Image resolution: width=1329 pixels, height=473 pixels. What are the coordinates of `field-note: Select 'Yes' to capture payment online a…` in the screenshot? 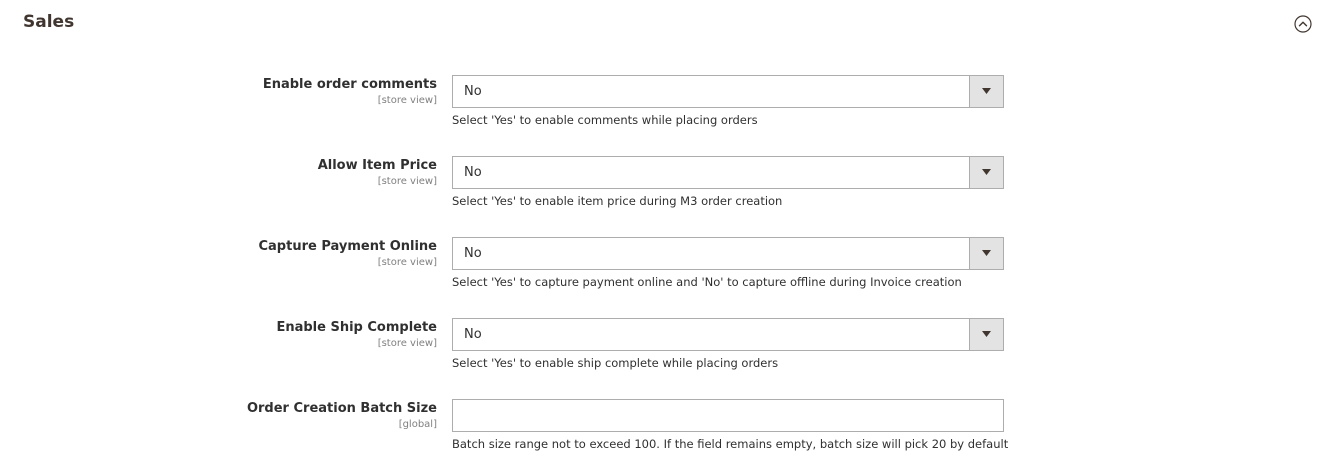 It's located at (707, 282).